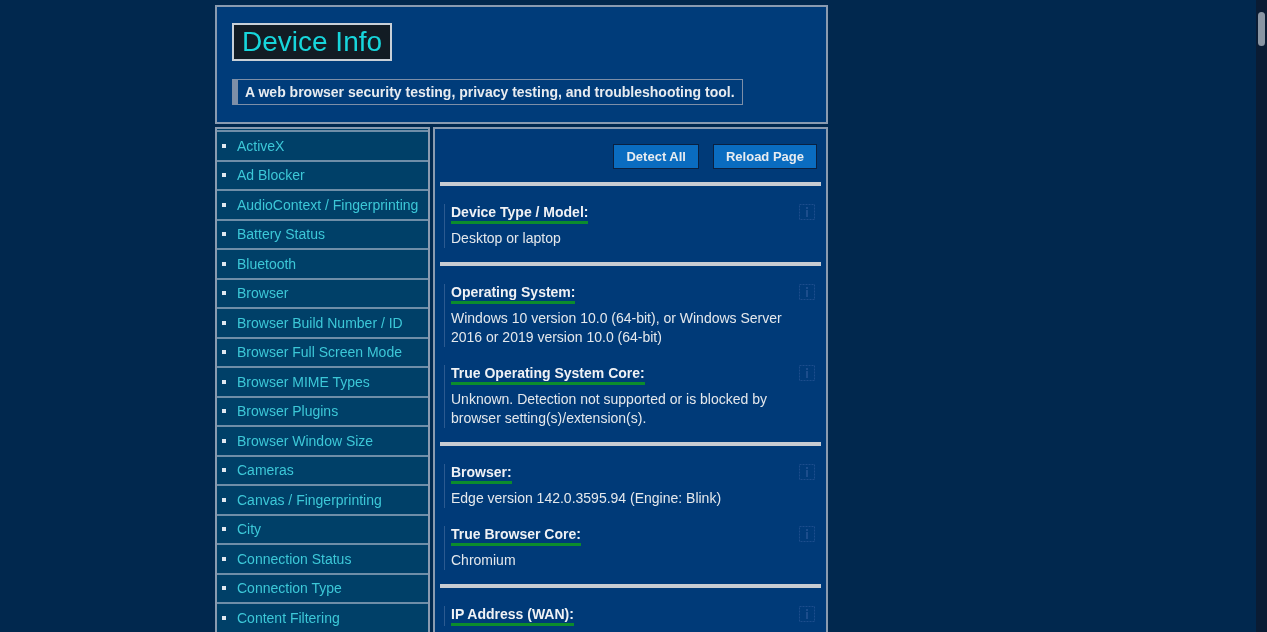  Describe the element at coordinates (520, 214) in the screenshot. I see `field-label: Device Type / Model:` at that location.